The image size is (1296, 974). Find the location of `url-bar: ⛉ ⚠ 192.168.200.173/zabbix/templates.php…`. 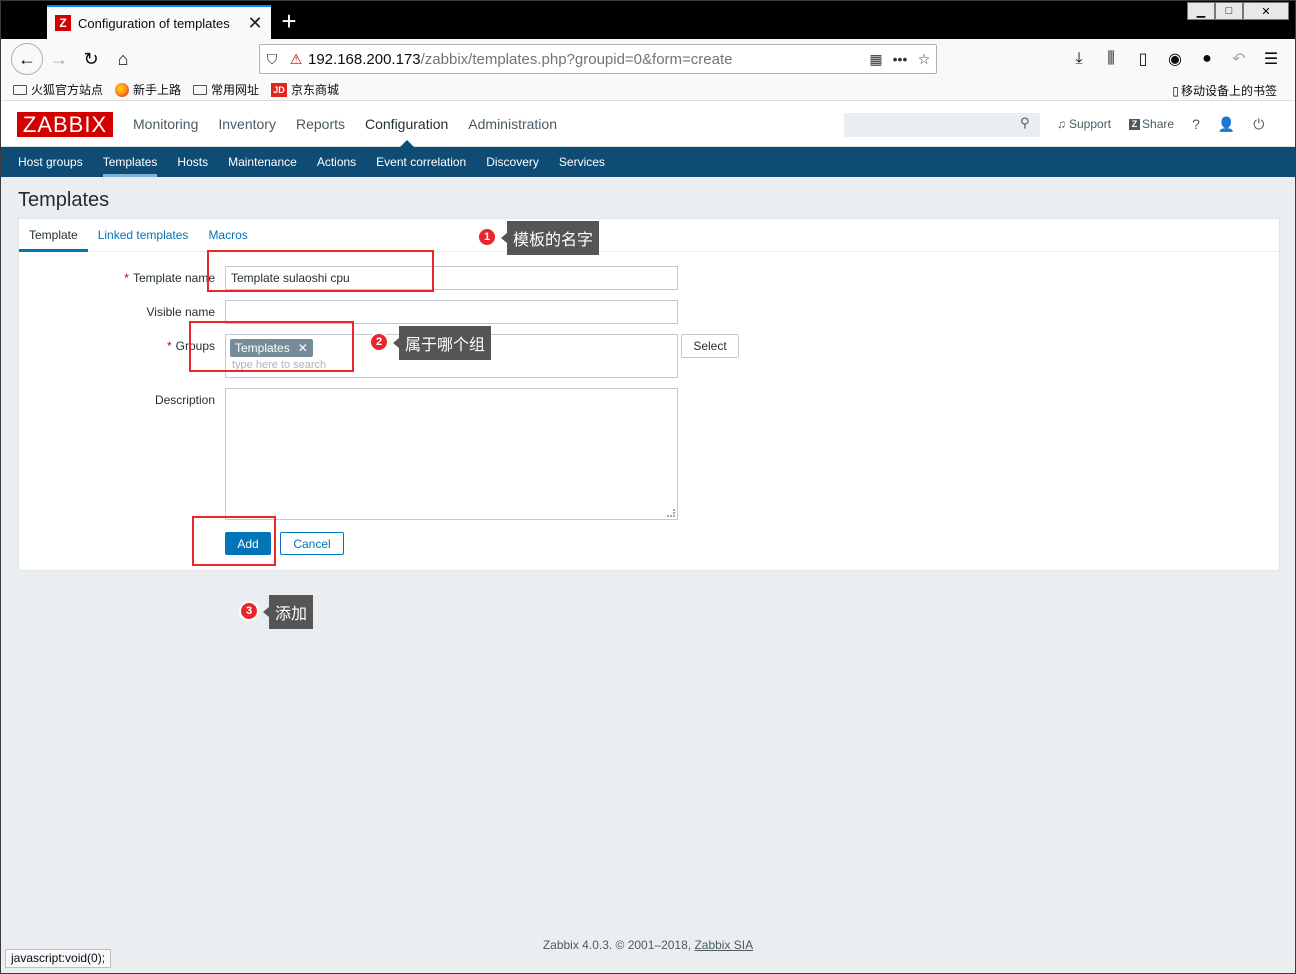

url-bar: ⛉ ⚠ 192.168.200.173/zabbix/templates.php… is located at coordinates (598, 59).